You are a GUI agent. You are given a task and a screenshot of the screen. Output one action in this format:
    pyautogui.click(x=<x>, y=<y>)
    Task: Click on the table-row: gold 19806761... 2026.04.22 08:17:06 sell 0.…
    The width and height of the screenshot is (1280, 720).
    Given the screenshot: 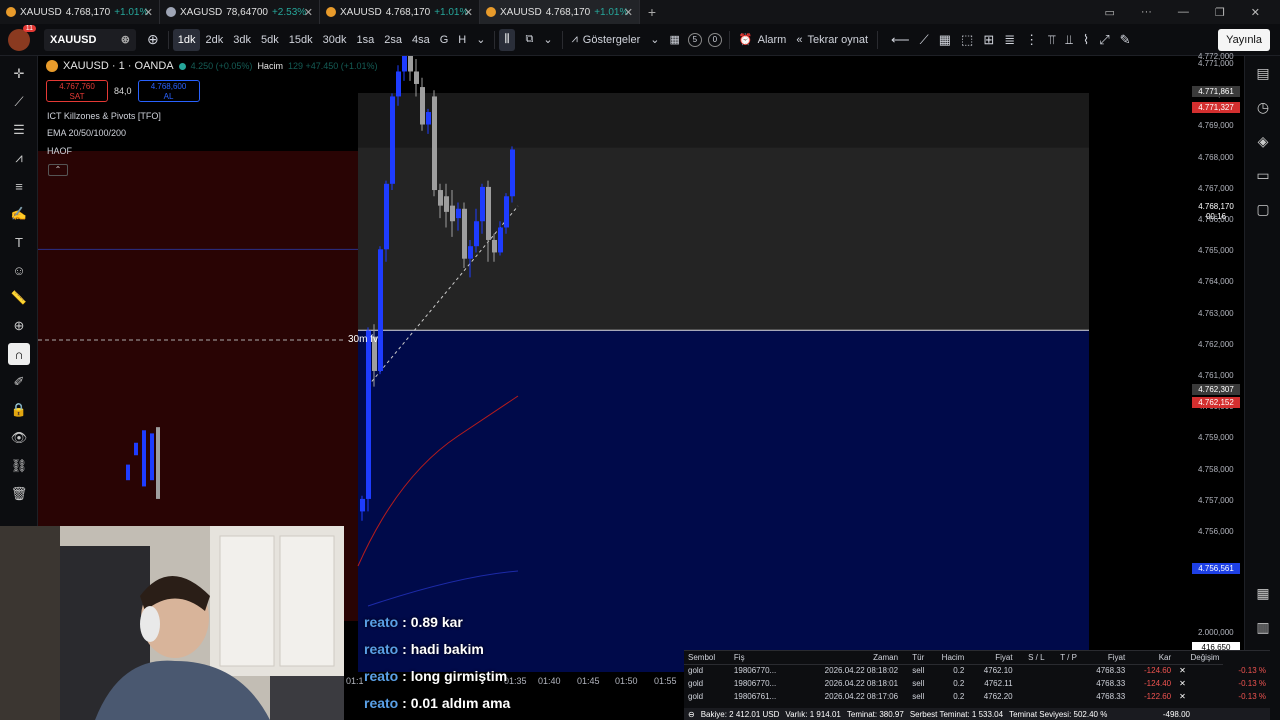 What is the action you would take?
    pyautogui.click(x=977, y=696)
    